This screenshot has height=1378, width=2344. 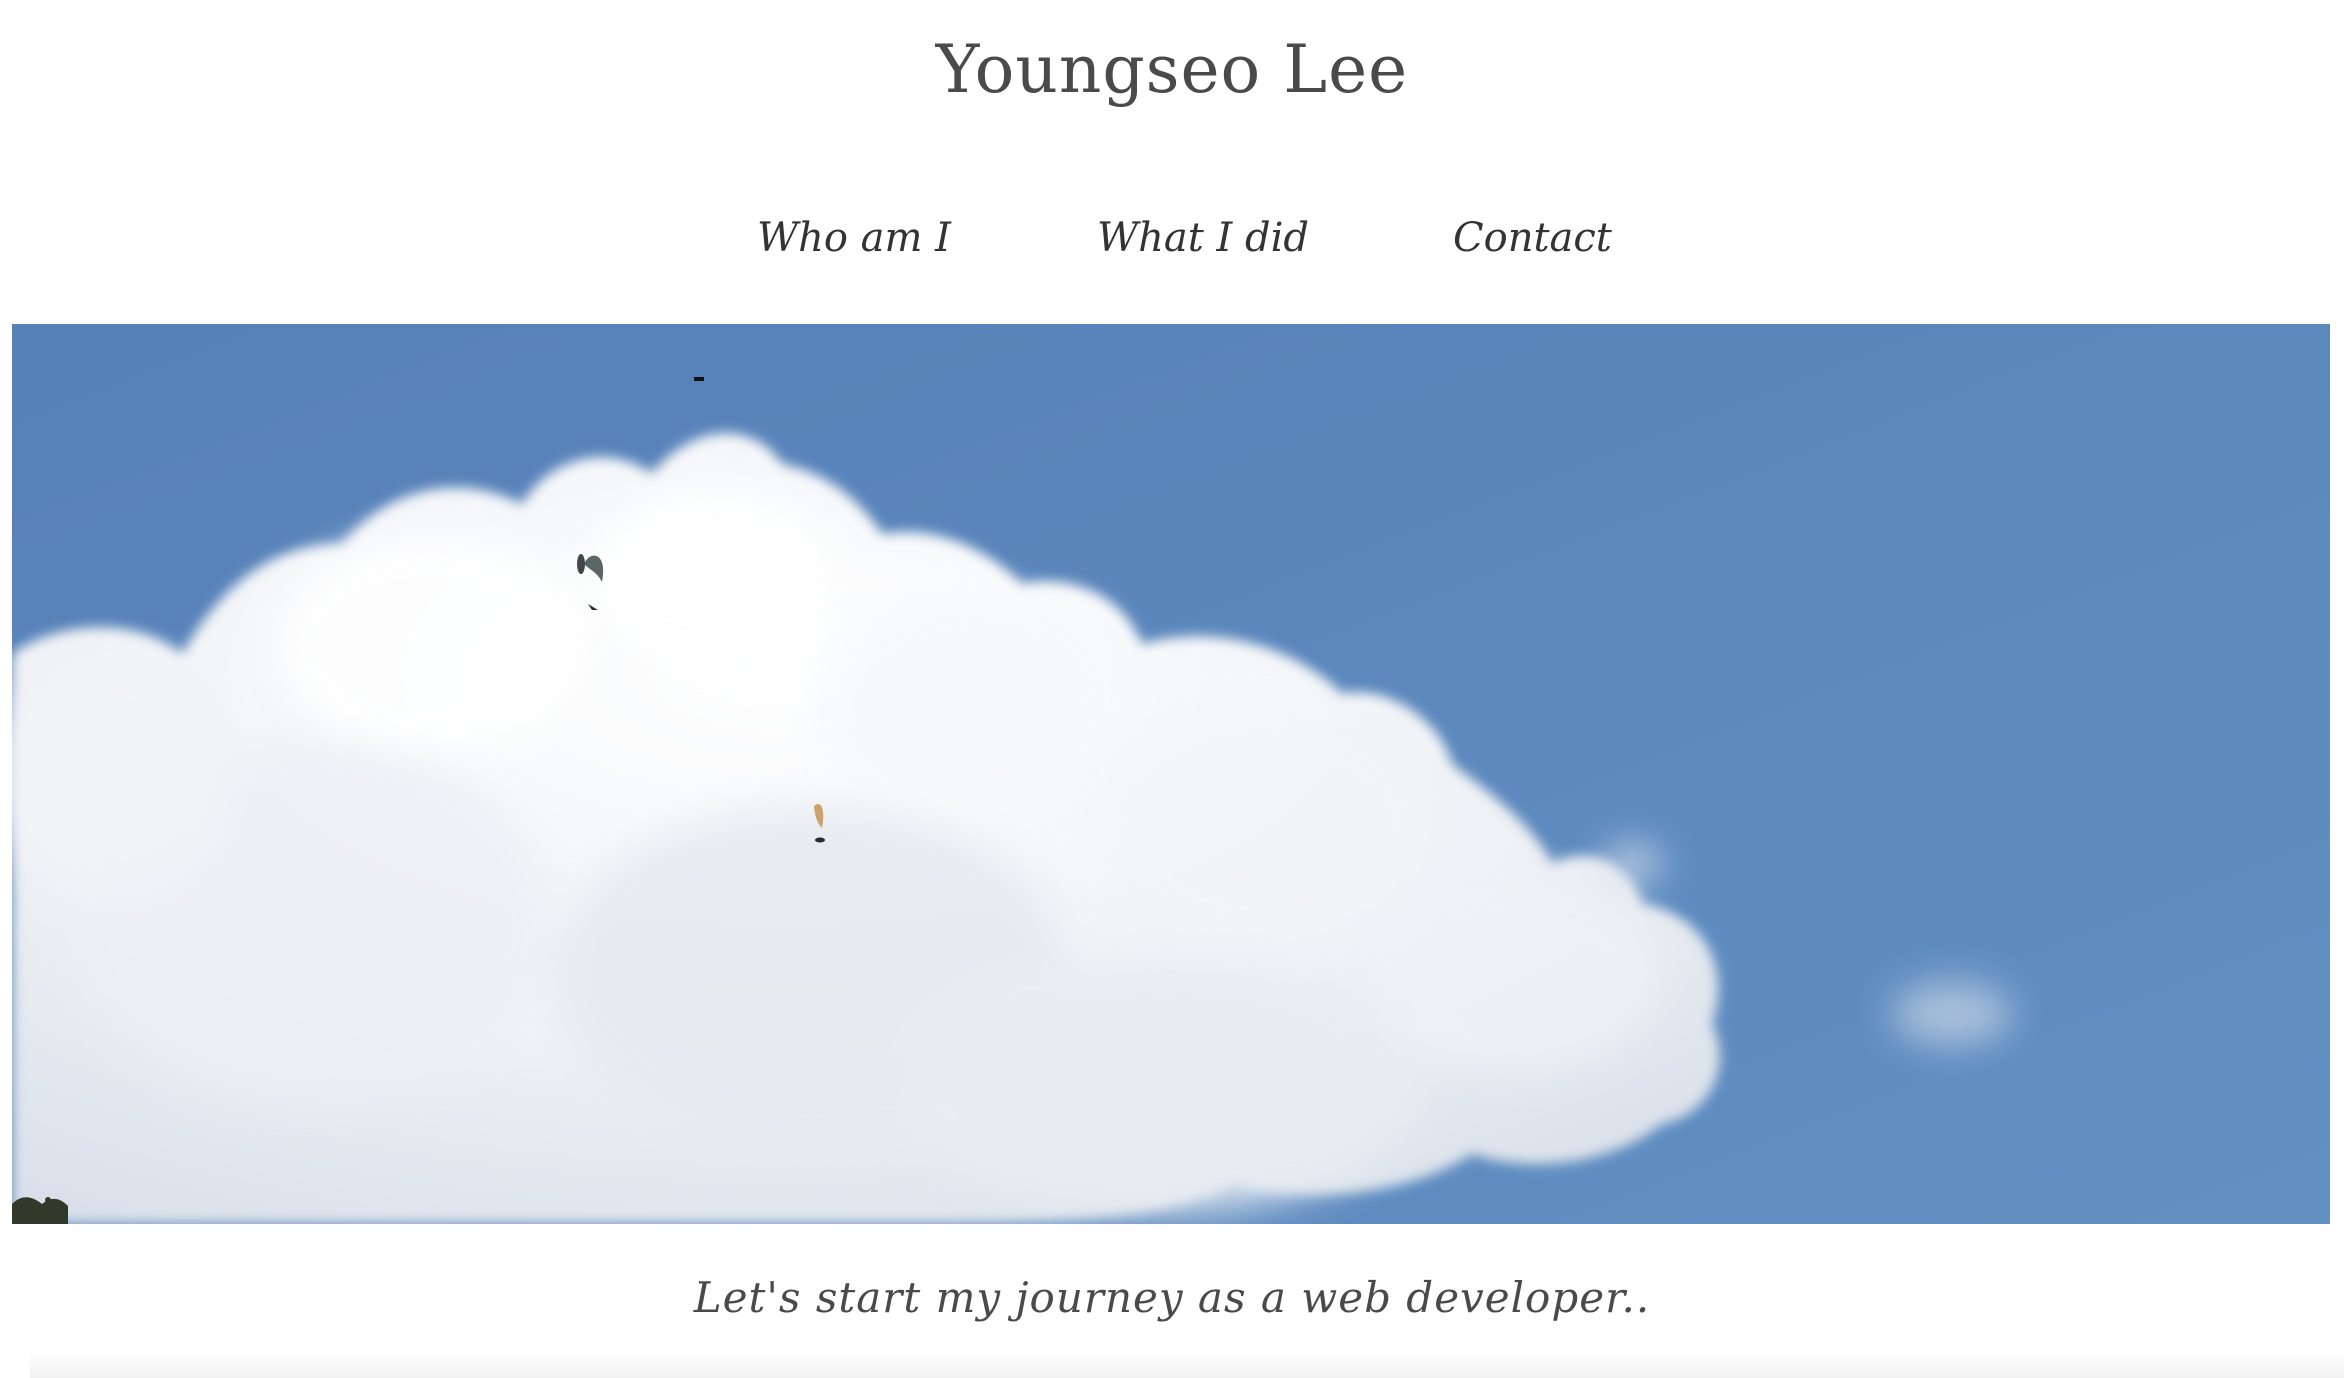 I want to click on main-nav: Who am I What I did Contact, so click(x=1172, y=238).